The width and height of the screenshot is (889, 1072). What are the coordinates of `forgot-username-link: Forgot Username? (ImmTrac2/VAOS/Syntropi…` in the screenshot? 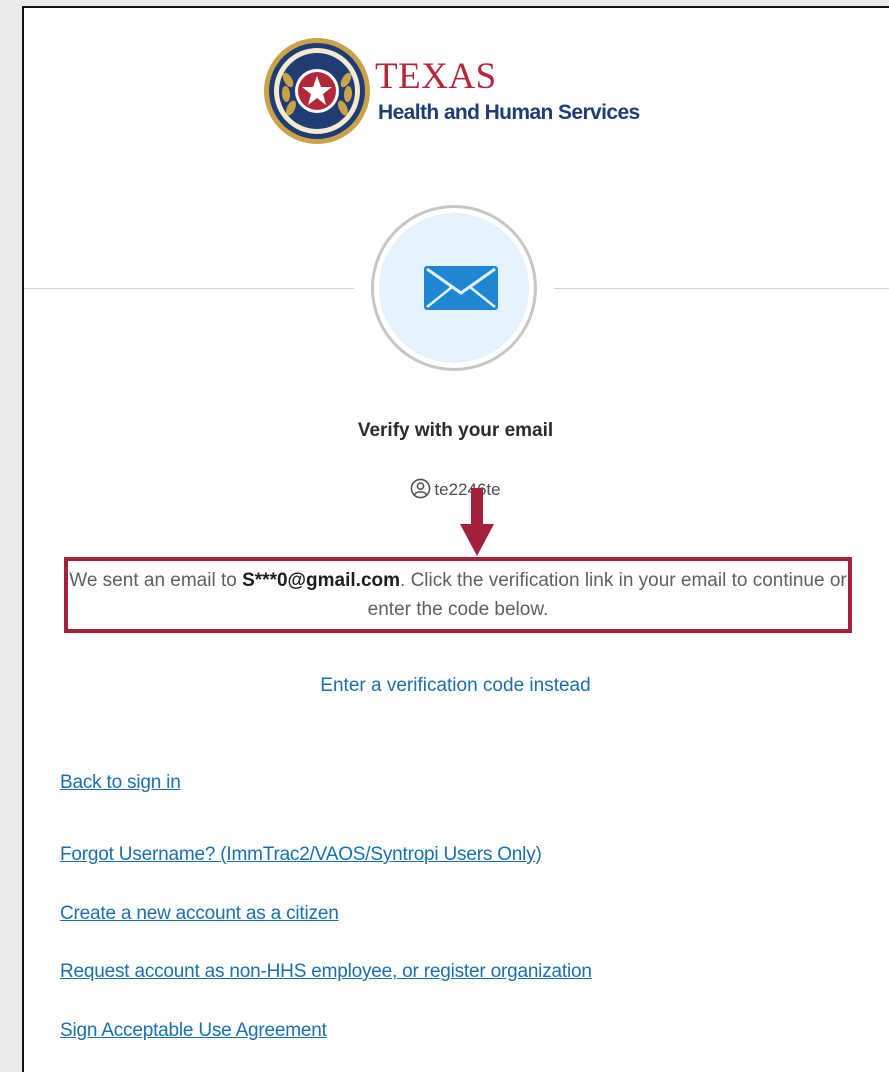 It's located at (301, 855).